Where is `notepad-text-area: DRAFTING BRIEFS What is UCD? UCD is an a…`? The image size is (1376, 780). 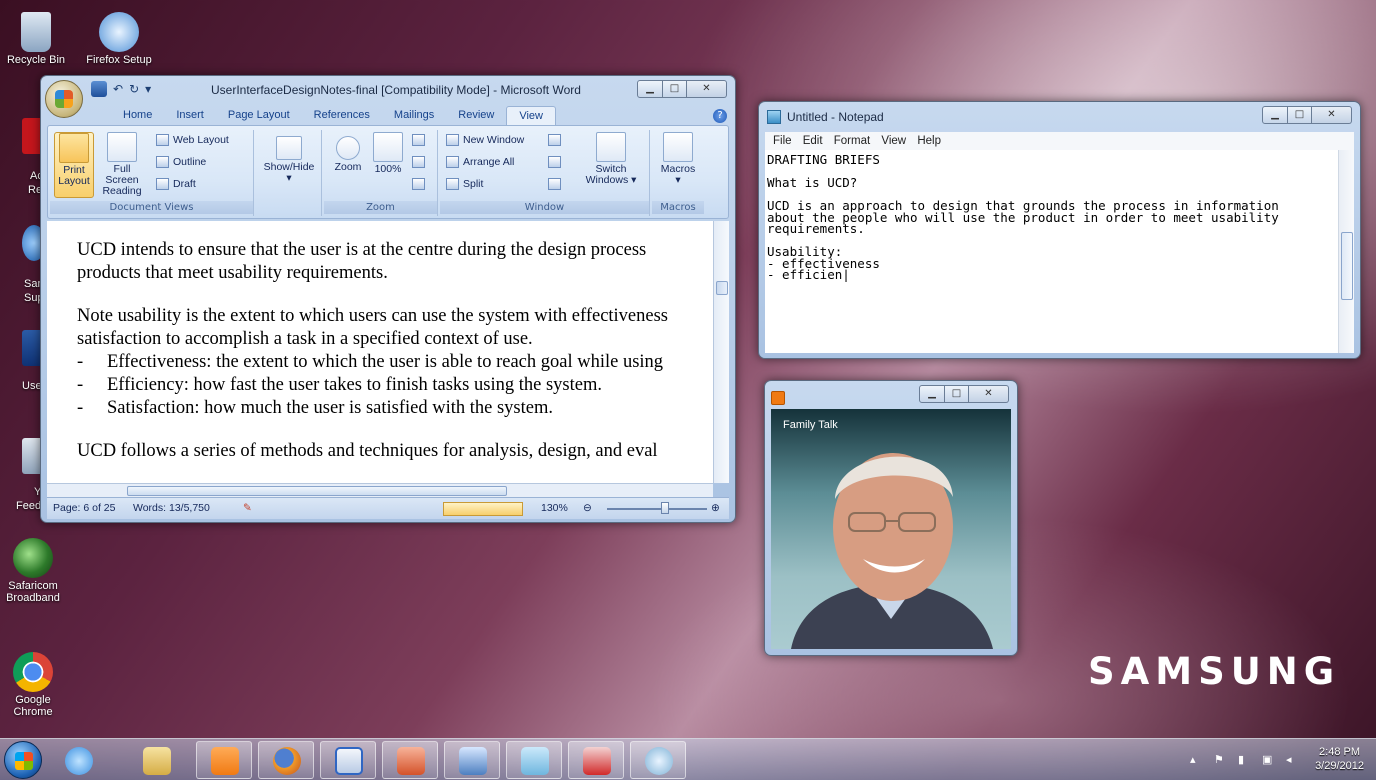
notepad-text-area: DRAFTING BRIEFS What is UCD? UCD is an a… is located at coordinates (1051, 251).